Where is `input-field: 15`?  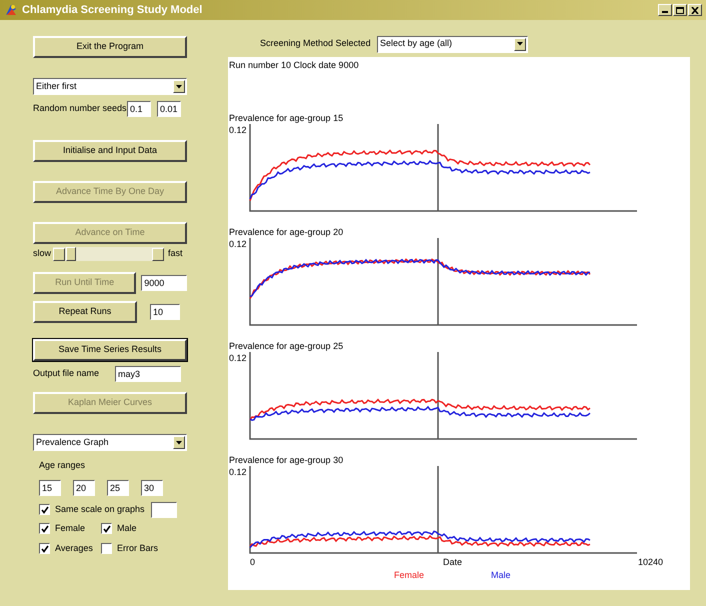
input-field: 15 is located at coordinates (50, 488).